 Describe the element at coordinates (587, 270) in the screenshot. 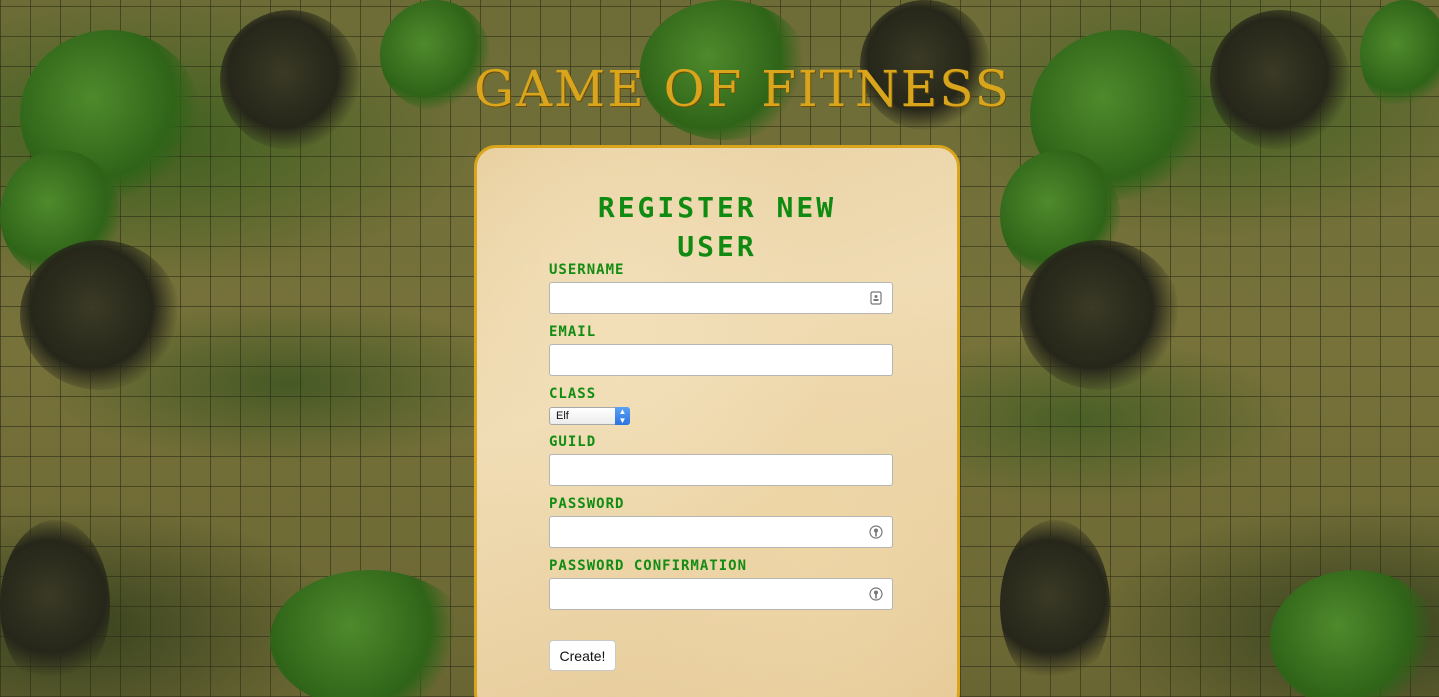

I see `username-label: USERNAME` at that location.